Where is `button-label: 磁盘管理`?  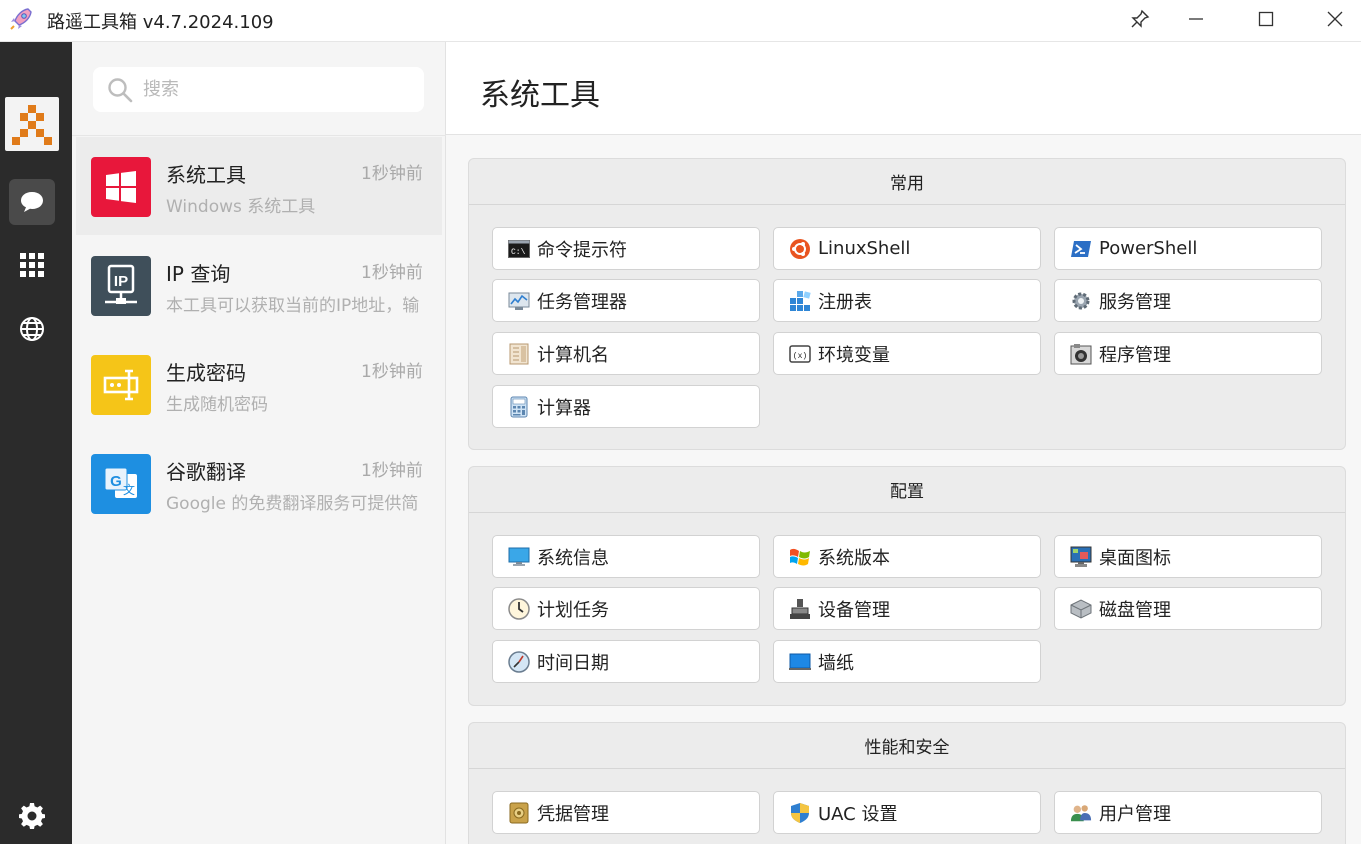
button-label: 磁盘管理 is located at coordinates (1135, 610).